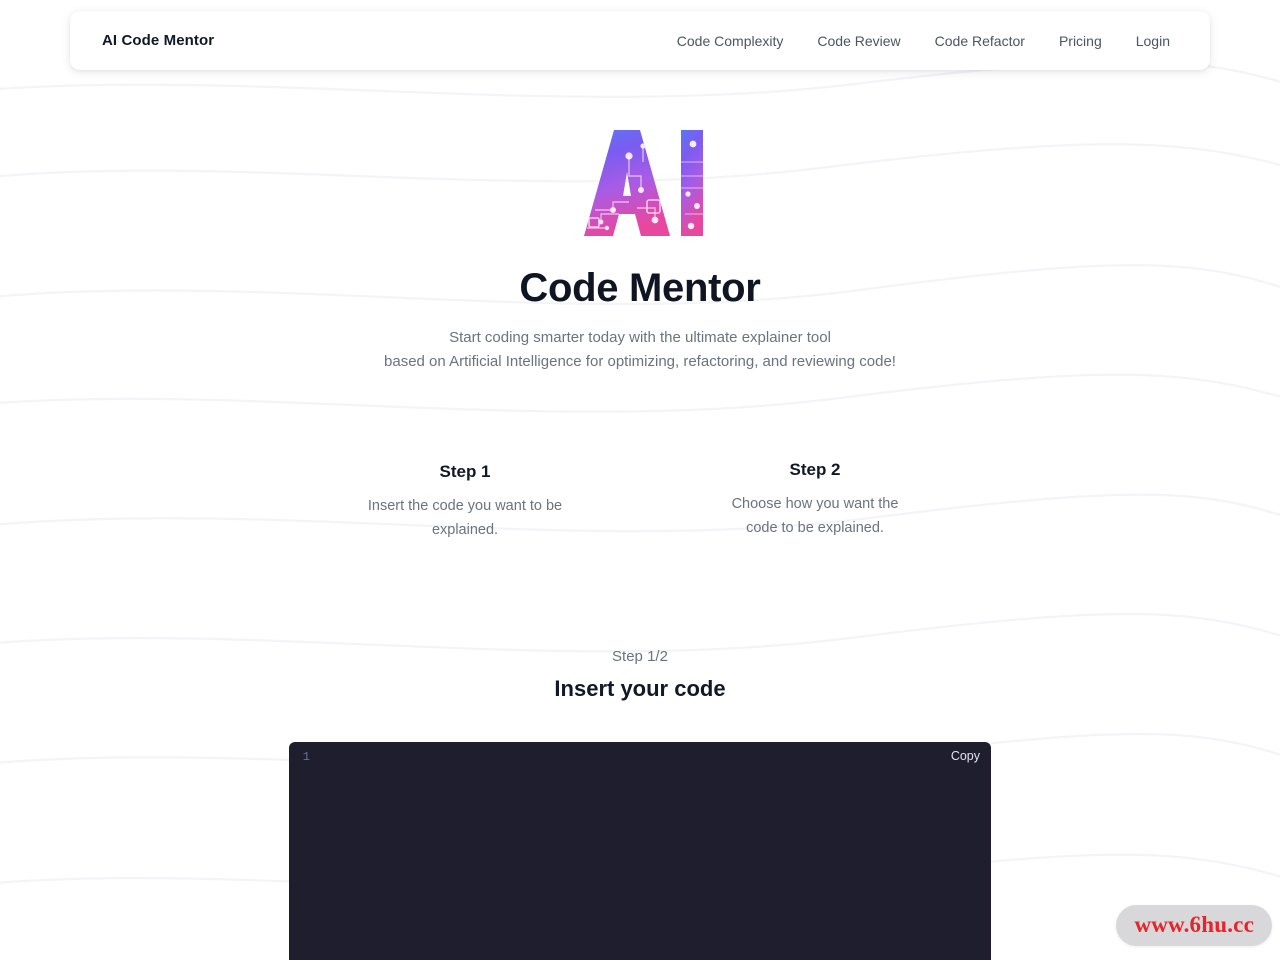 The height and width of the screenshot is (960, 1280). I want to click on ai-logo-icon, so click(643, 183).